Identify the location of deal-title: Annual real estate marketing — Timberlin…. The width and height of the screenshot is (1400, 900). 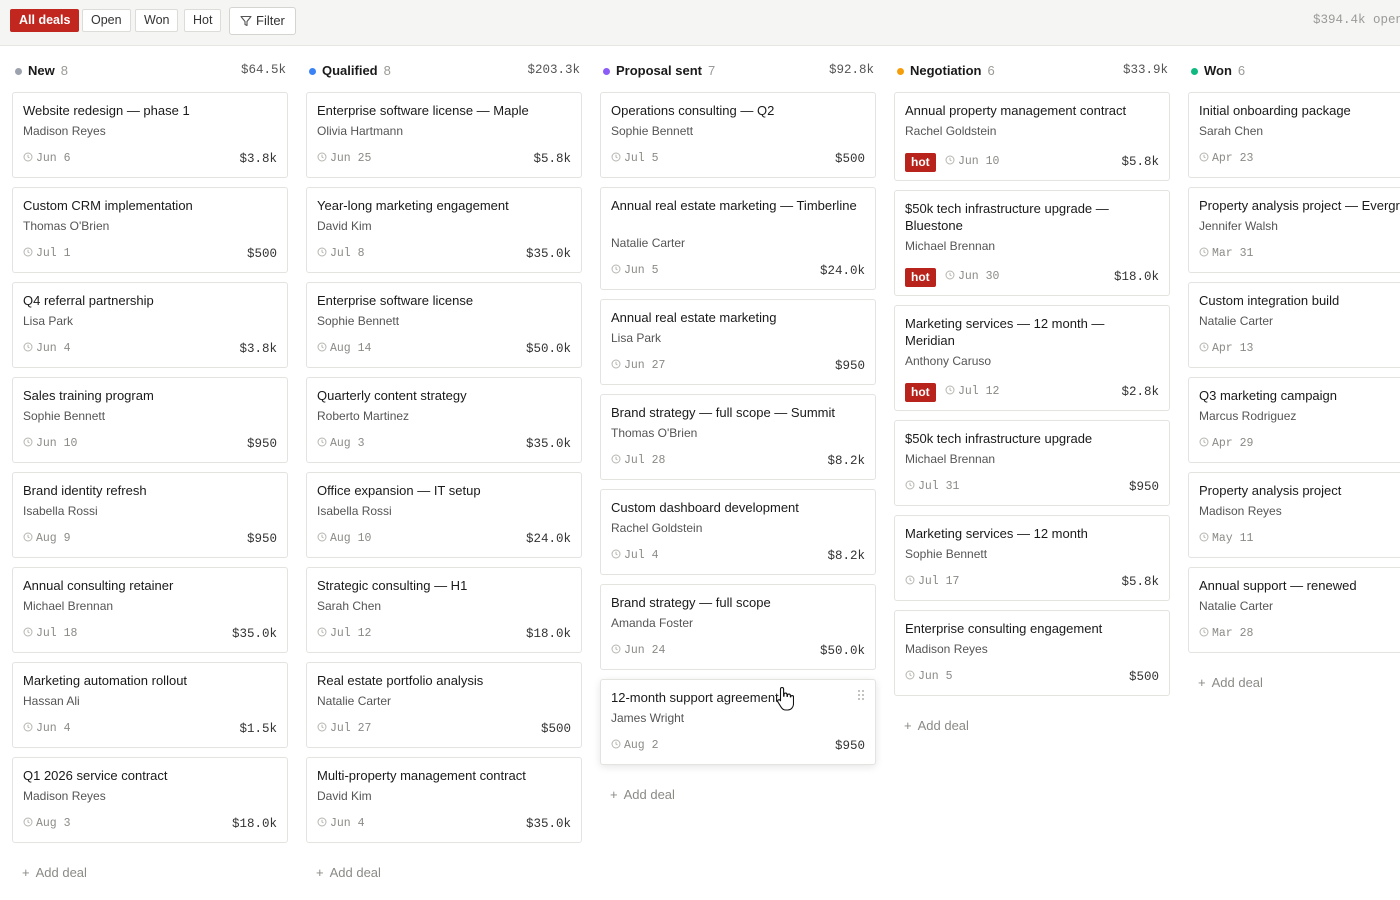
(734, 205).